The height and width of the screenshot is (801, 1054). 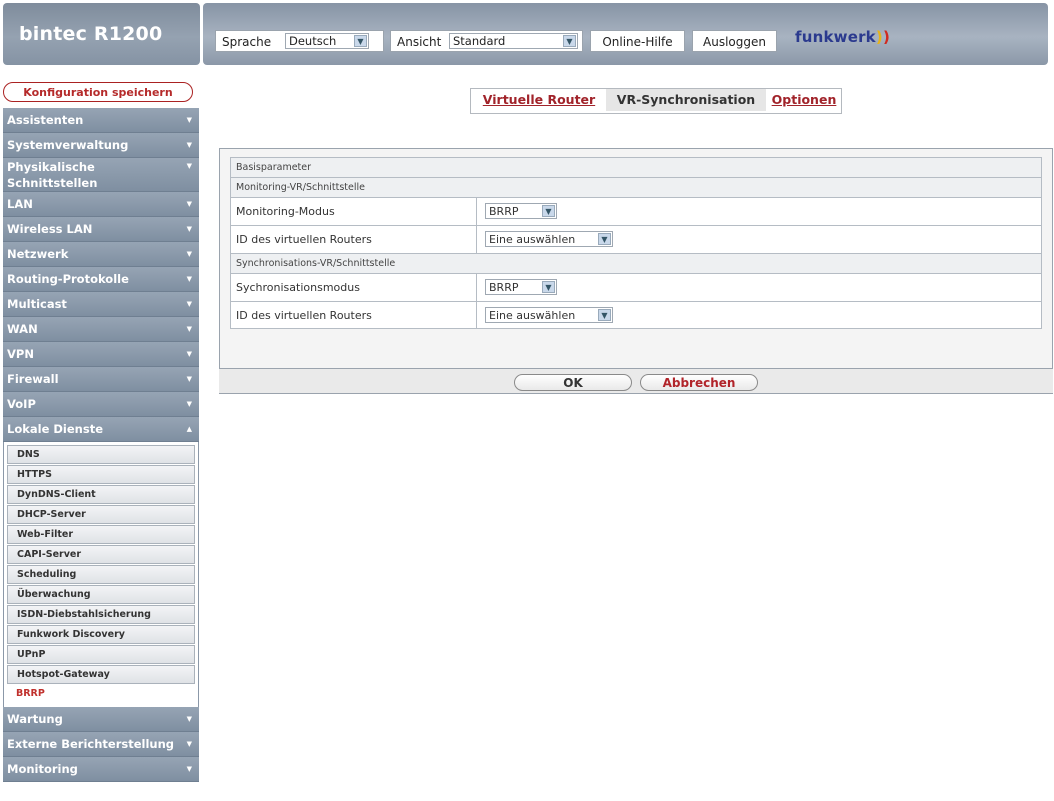 I want to click on sidebar-subitem-dyndns-client: DynDNS-Client, so click(x=101, y=494).